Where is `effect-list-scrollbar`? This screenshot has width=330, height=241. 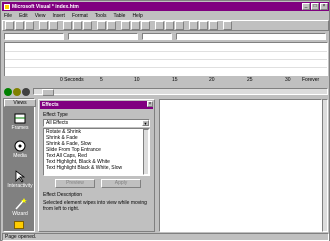
effect-list-scrollbar is located at coordinates (146, 152).